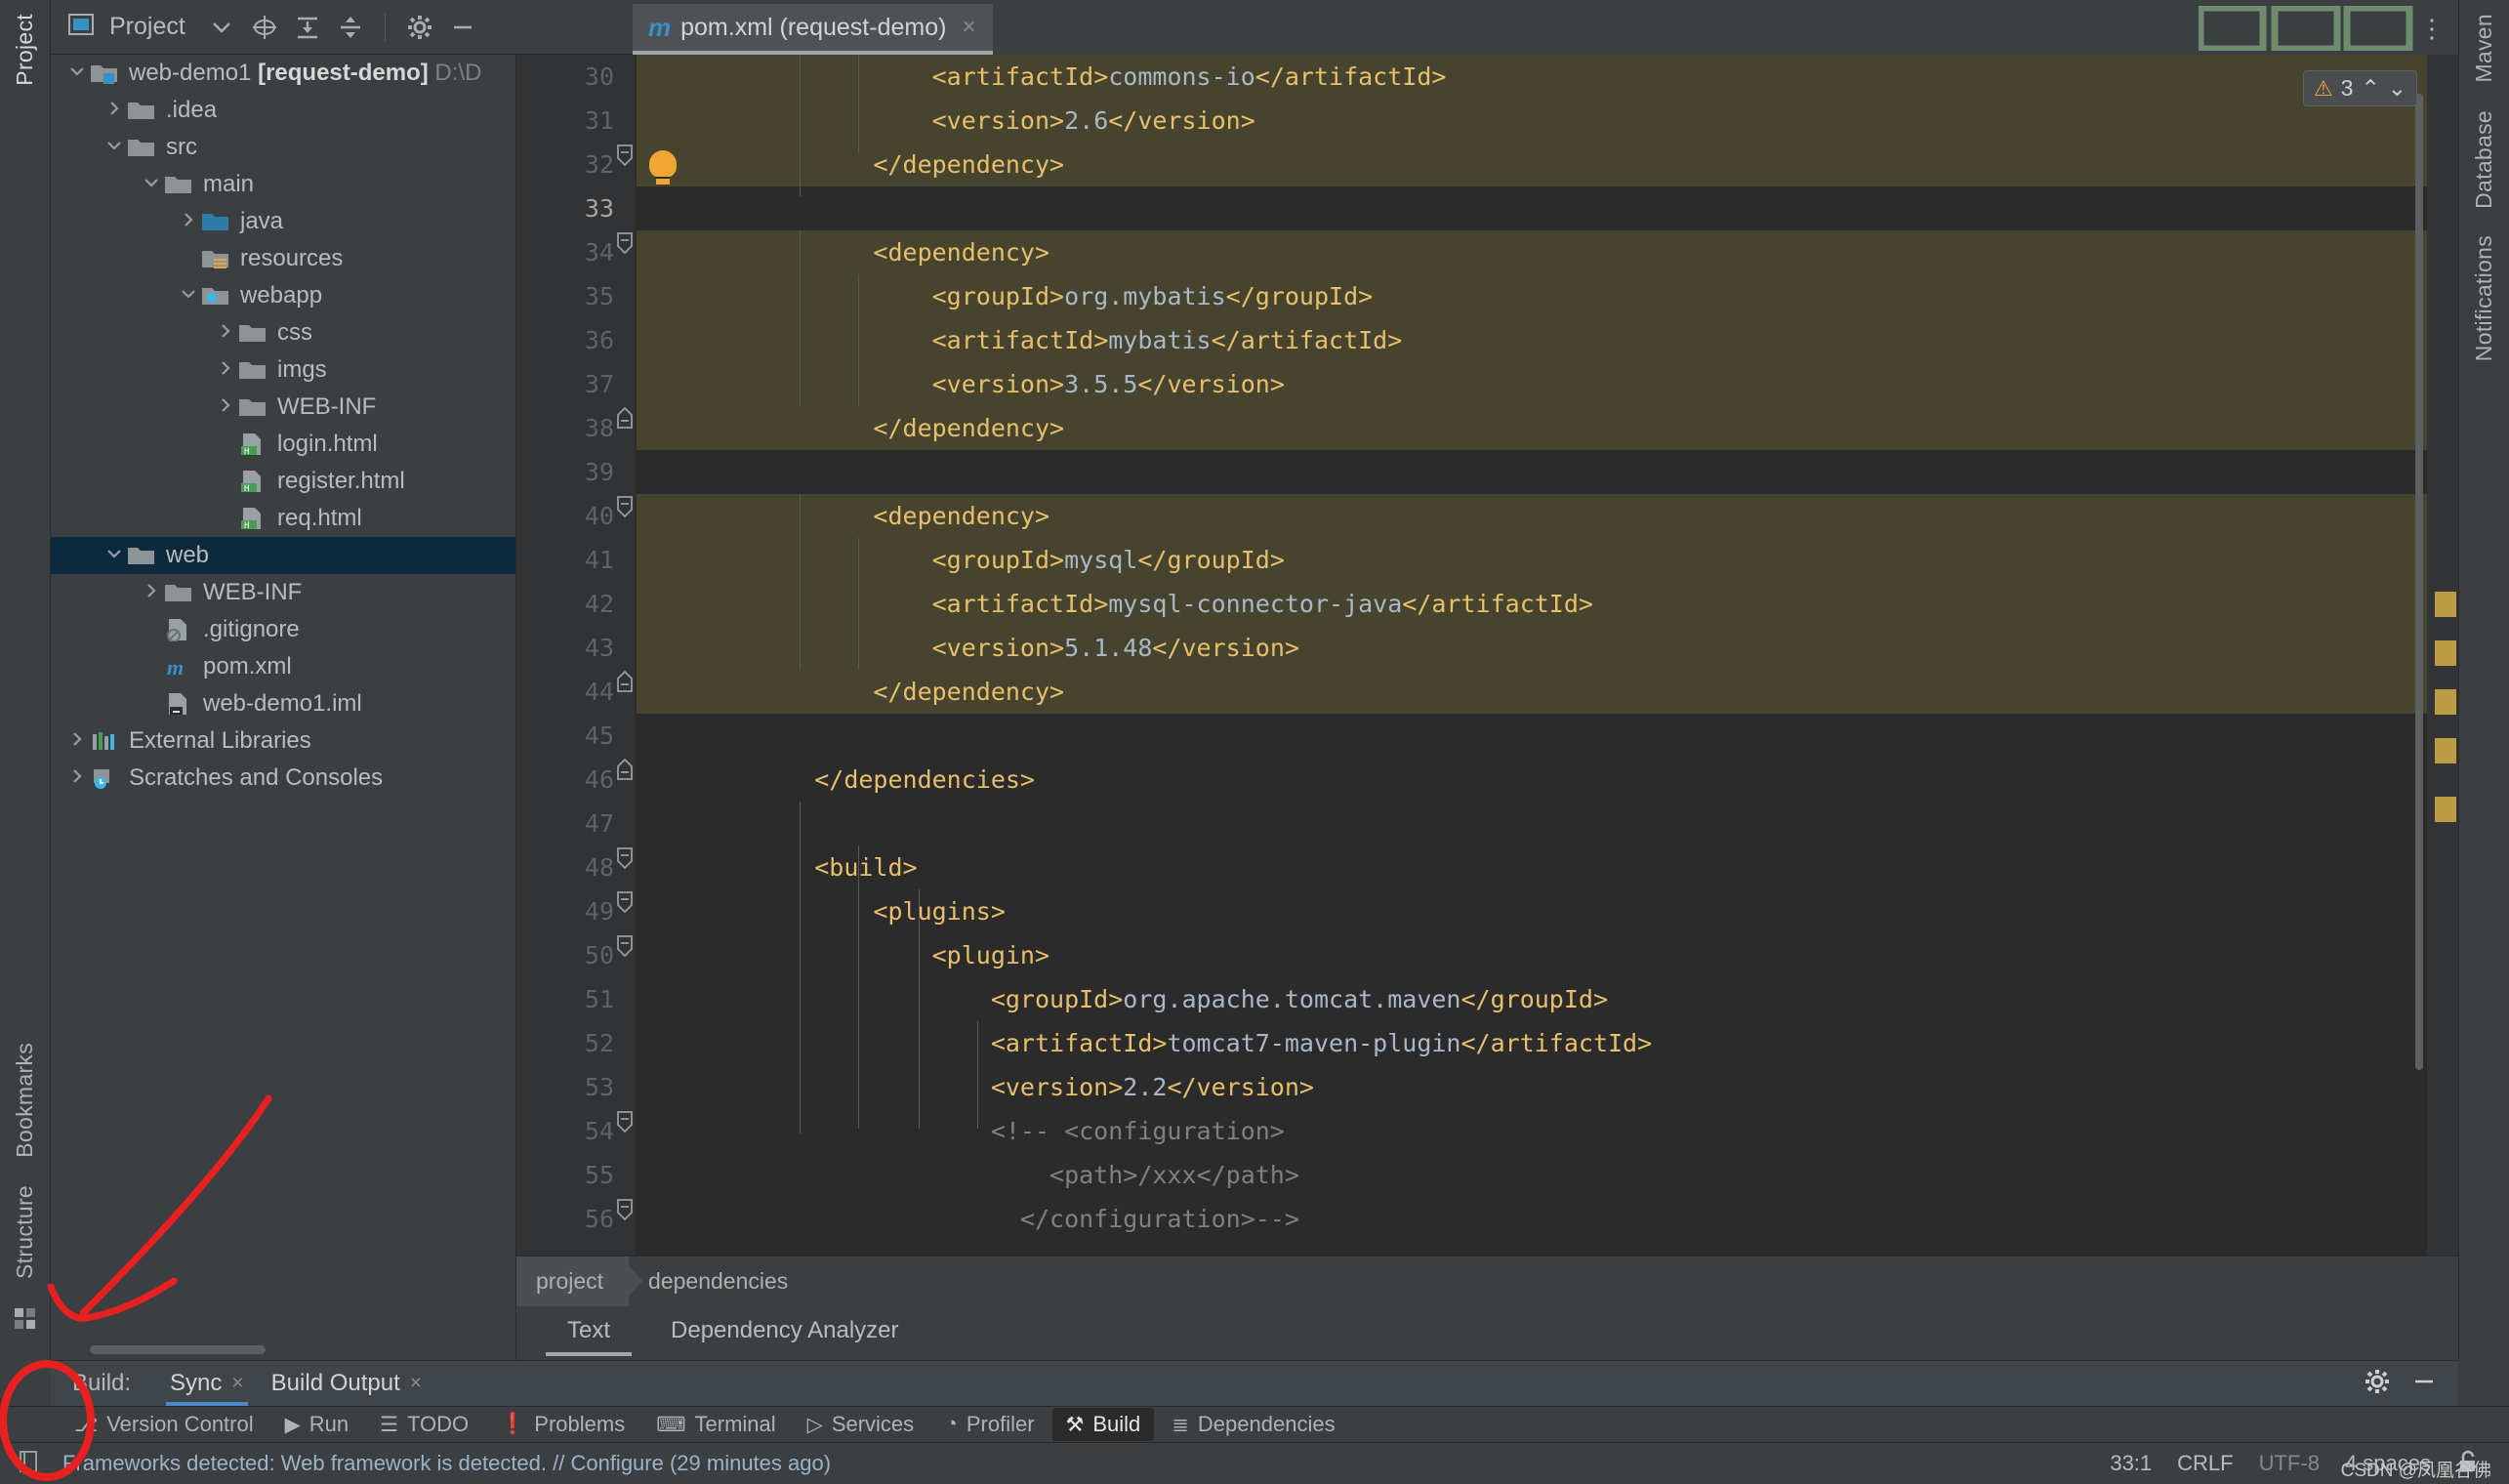 This screenshot has height=1484, width=2509. Describe the element at coordinates (2370, 89) in the screenshot. I see `prev-problem-icon: ⌃` at that location.